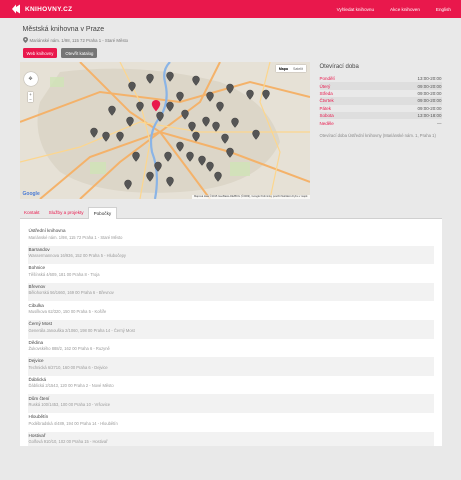 The height and width of the screenshot is (480, 461). Describe the element at coordinates (230, 213) in the screenshot. I see `tab-bar: Kontakt Služby a projekty Pobočky` at that location.